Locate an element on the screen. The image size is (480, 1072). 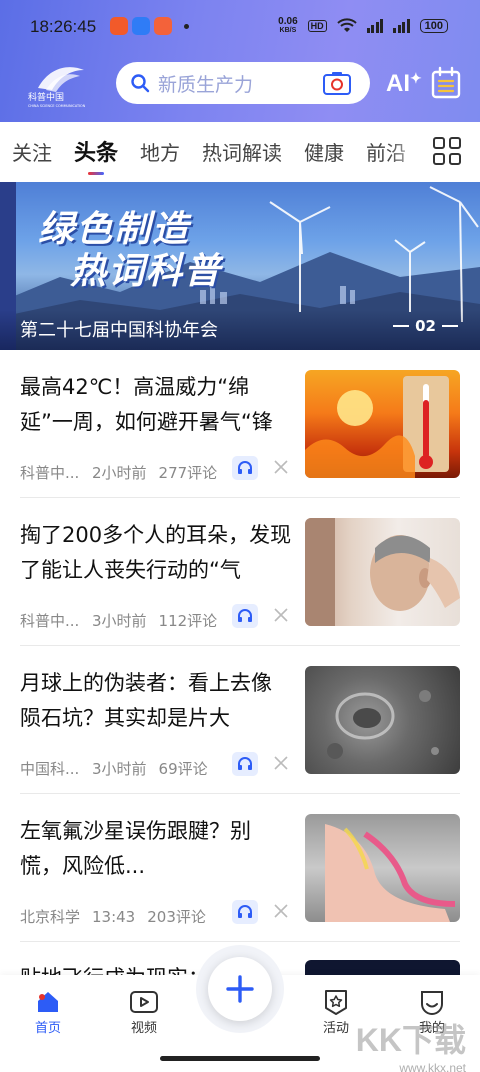
news-meta: 科普中... 2小时前 277评论 is located at coordinates (124, 472).